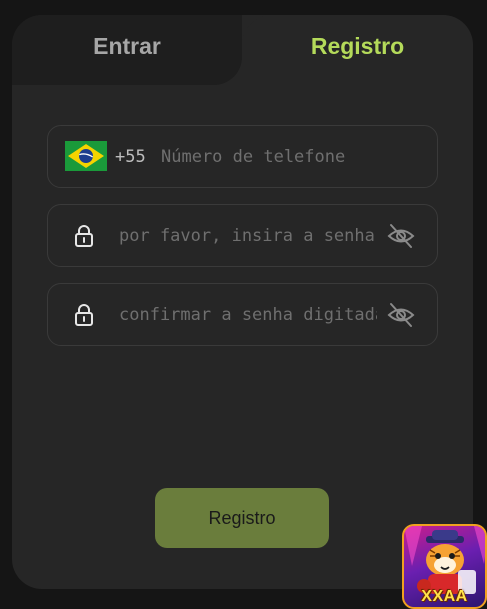 The width and height of the screenshot is (487, 609). I want to click on badge-label: XXAA, so click(444, 596).